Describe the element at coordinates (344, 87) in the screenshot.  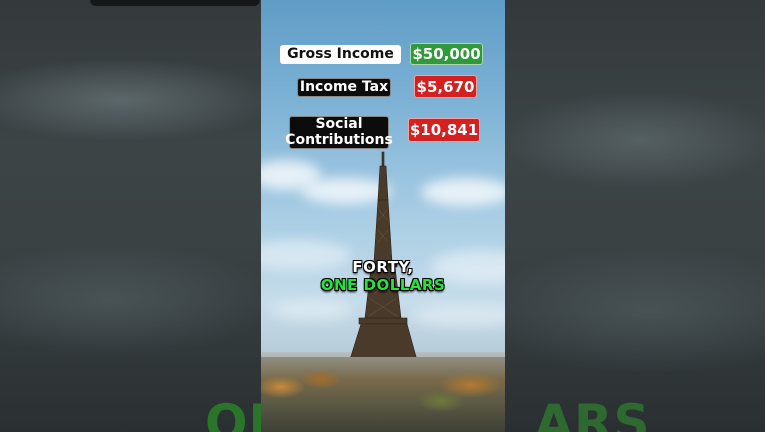
I see `income-tax-label: Income Tax` at that location.